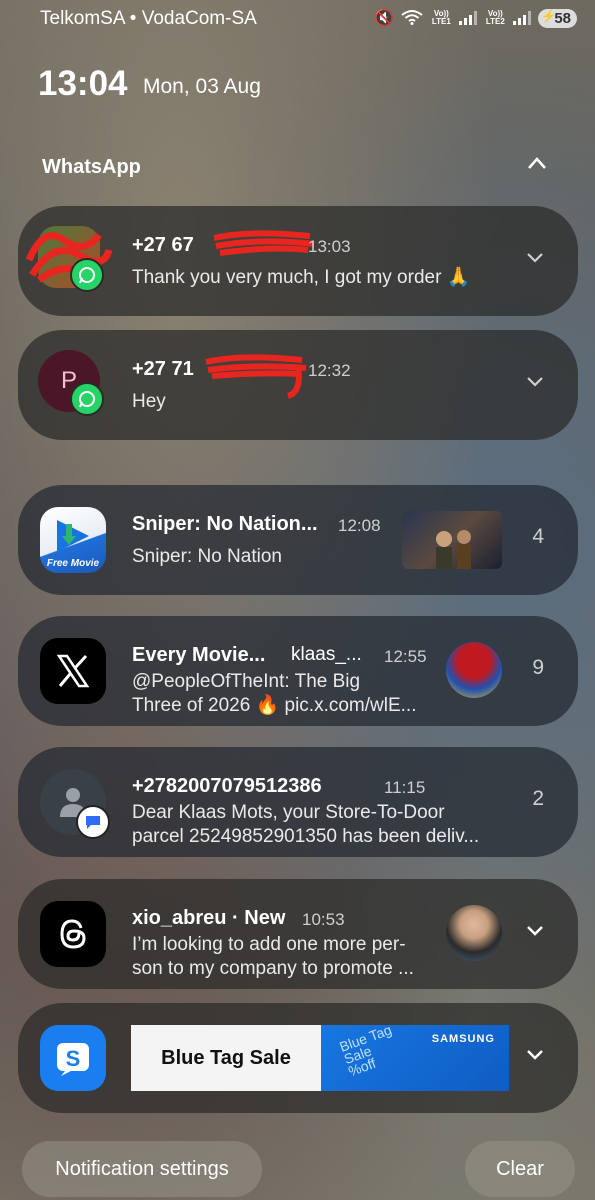 The height and width of the screenshot is (1200, 595). I want to click on shop-bag-icon: S, so click(73, 1059).